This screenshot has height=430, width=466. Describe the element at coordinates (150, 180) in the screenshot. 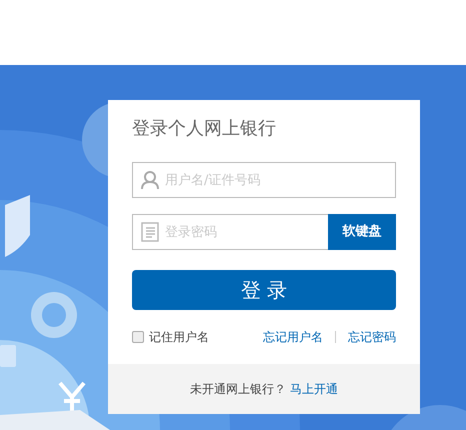

I see `user-icon` at that location.